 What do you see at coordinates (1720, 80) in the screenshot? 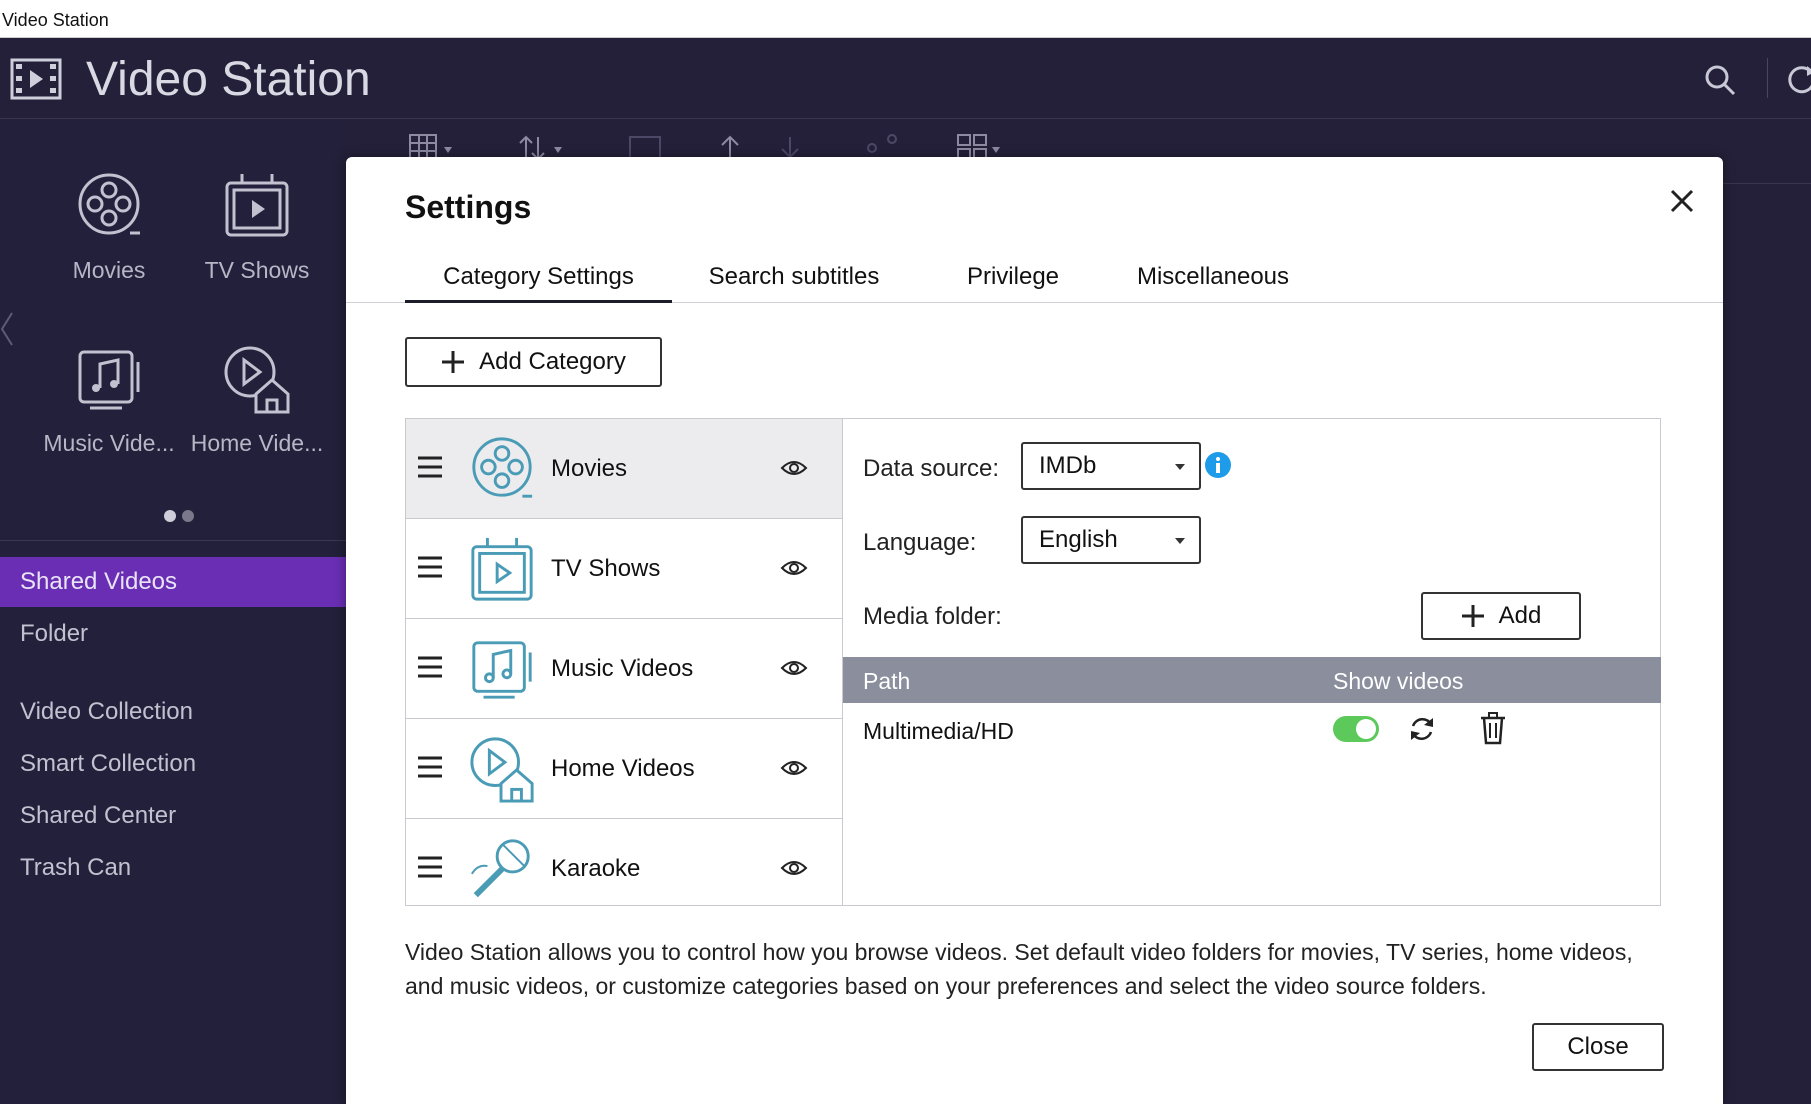
I see `search-icon` at bounding box center [1720, 80].